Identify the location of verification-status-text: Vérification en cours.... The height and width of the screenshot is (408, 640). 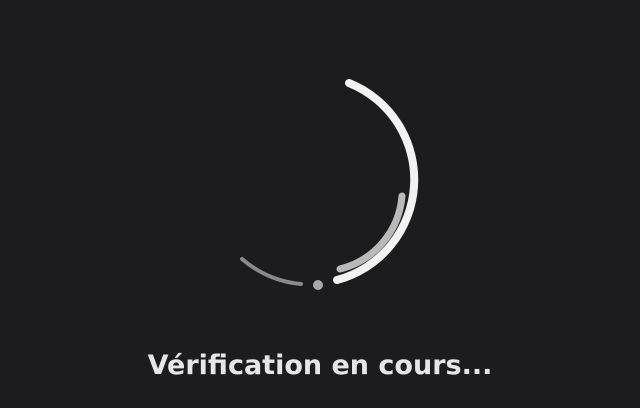
(320, 365).